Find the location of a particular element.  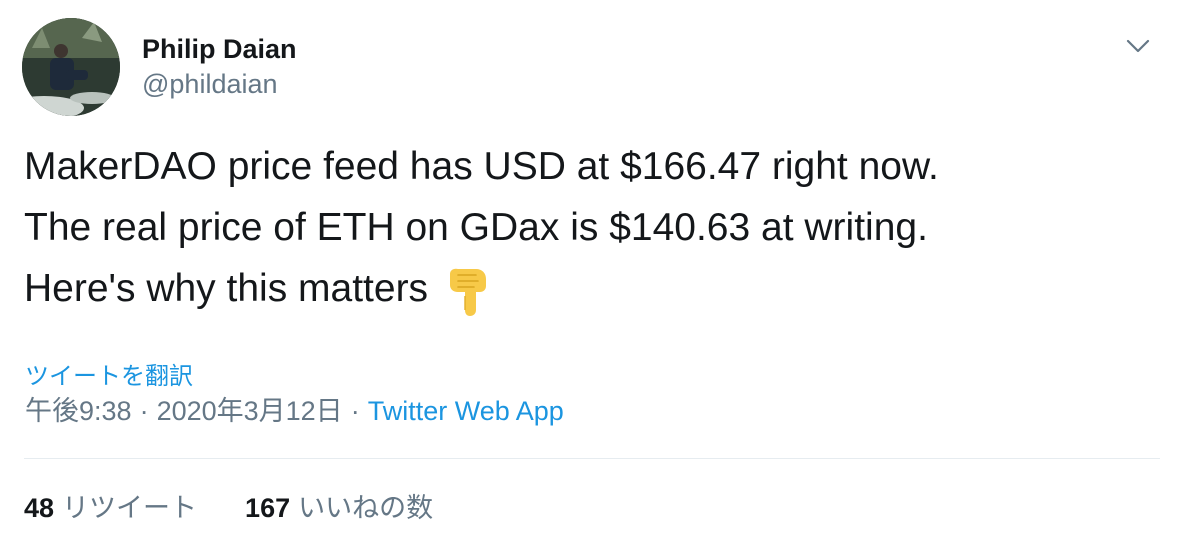

retweets-stat: 48 リツイート is located at coordinates (110, 508).